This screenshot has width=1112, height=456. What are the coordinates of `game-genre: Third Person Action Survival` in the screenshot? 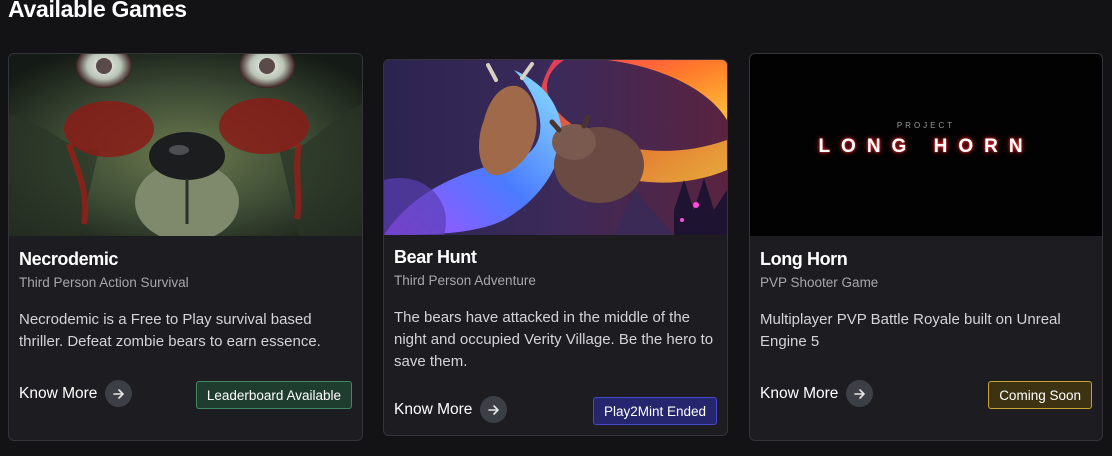 It's located at (104, 282).